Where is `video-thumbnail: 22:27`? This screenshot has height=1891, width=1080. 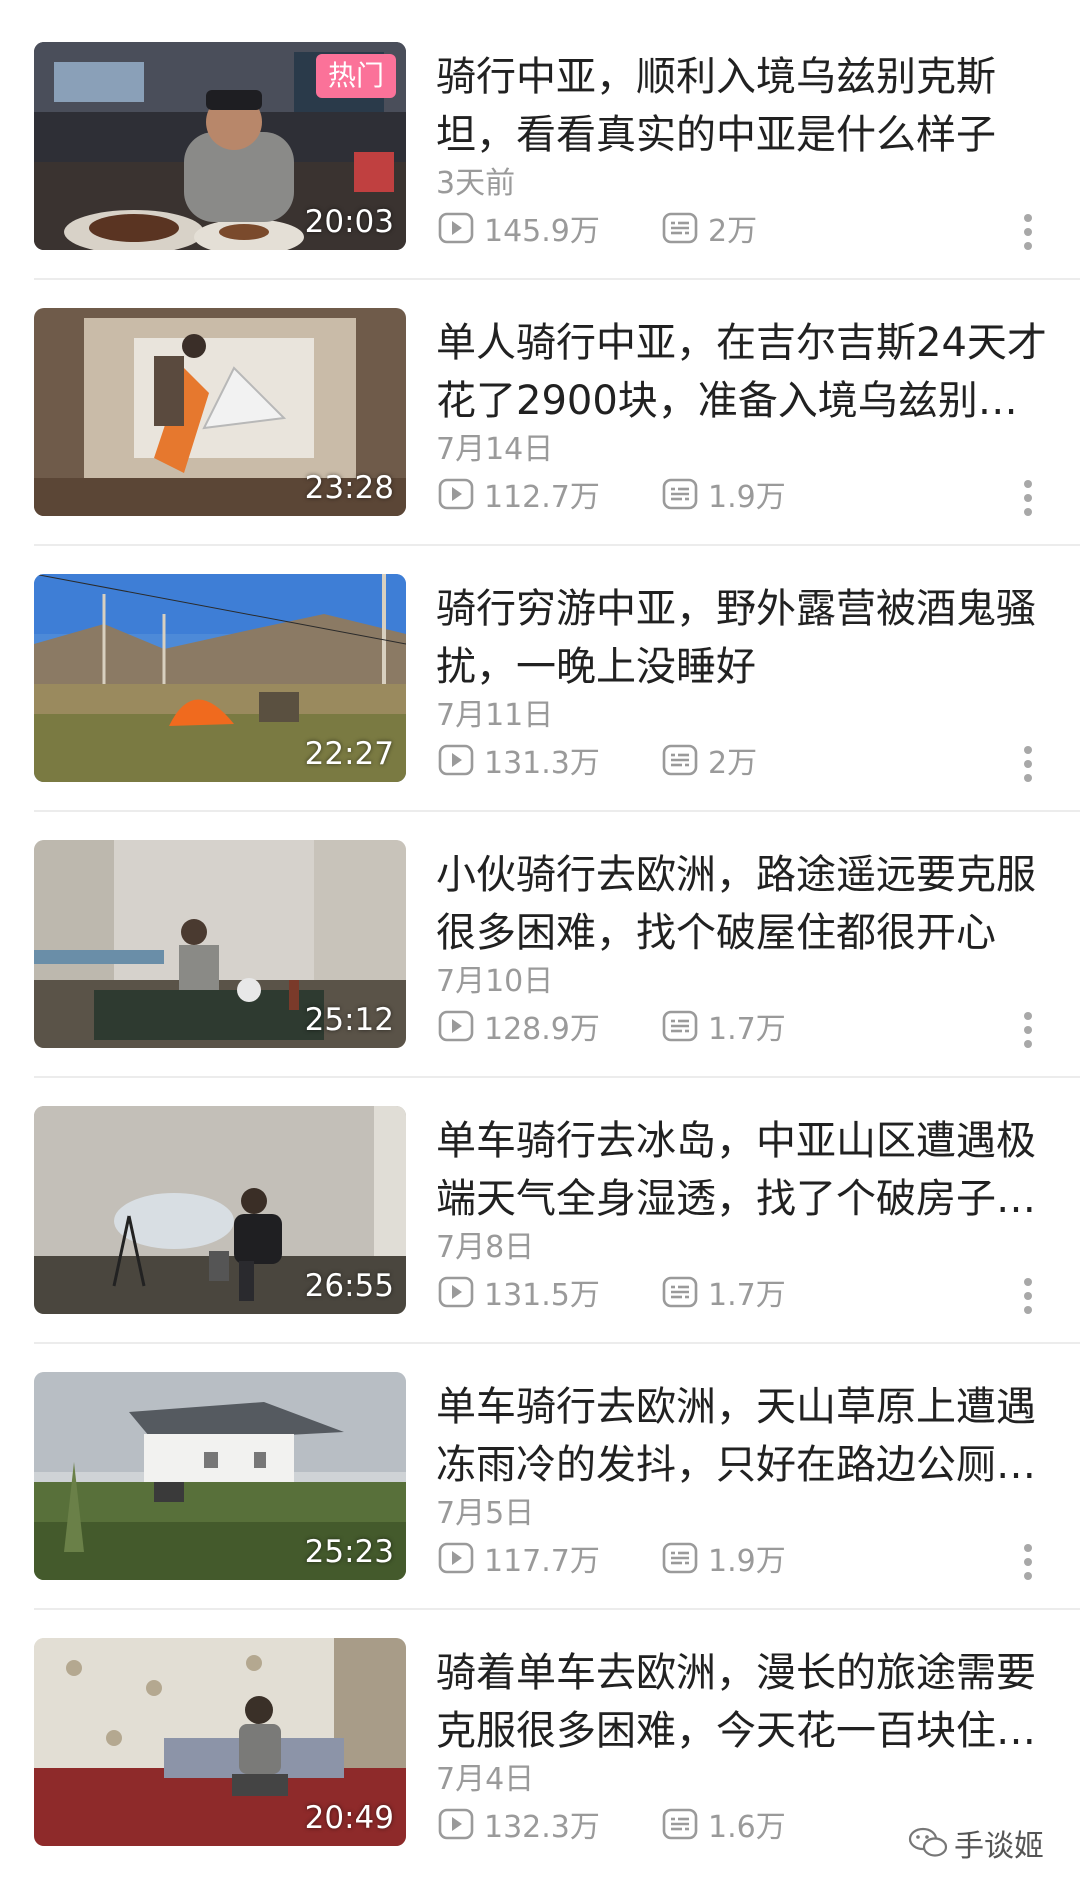
video-thumbnail: 22:27 is located at coordinates (220, 678).